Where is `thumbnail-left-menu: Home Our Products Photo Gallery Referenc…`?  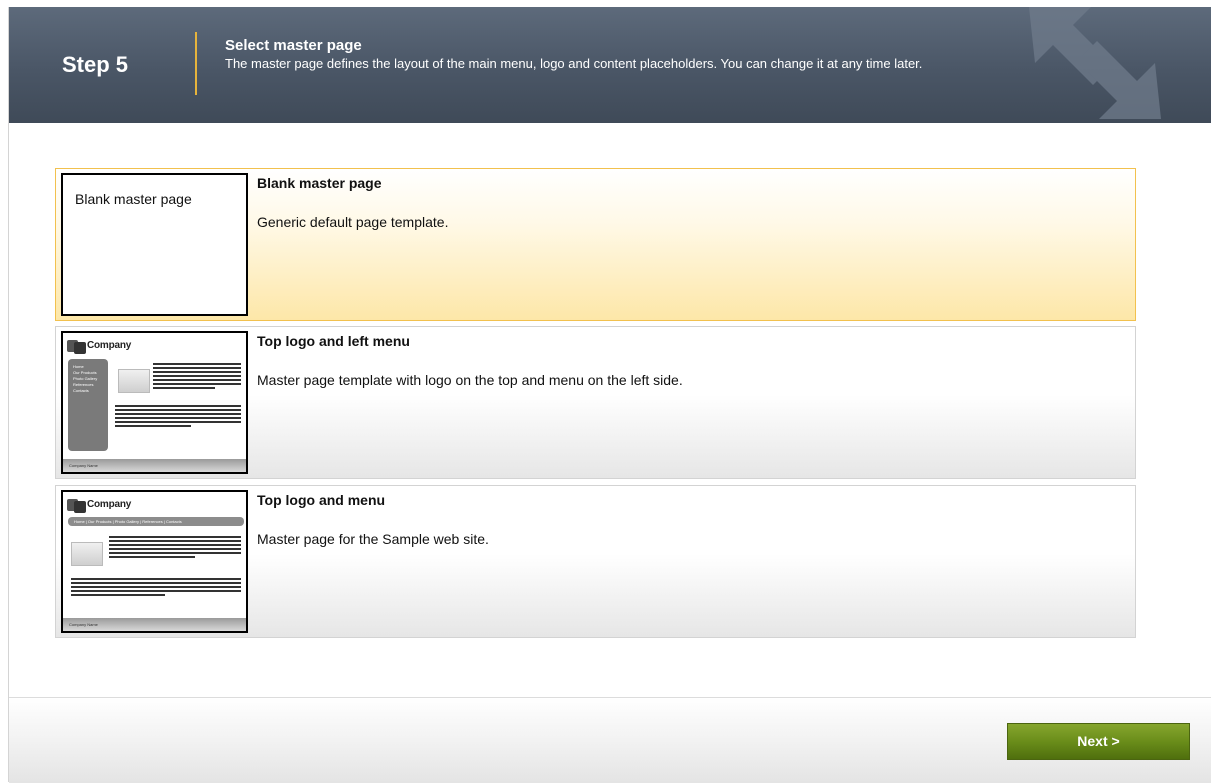 thumbnail-left-menu: Home Our Products Photo Gallery Referenc… is located at coordinates (88, 405).